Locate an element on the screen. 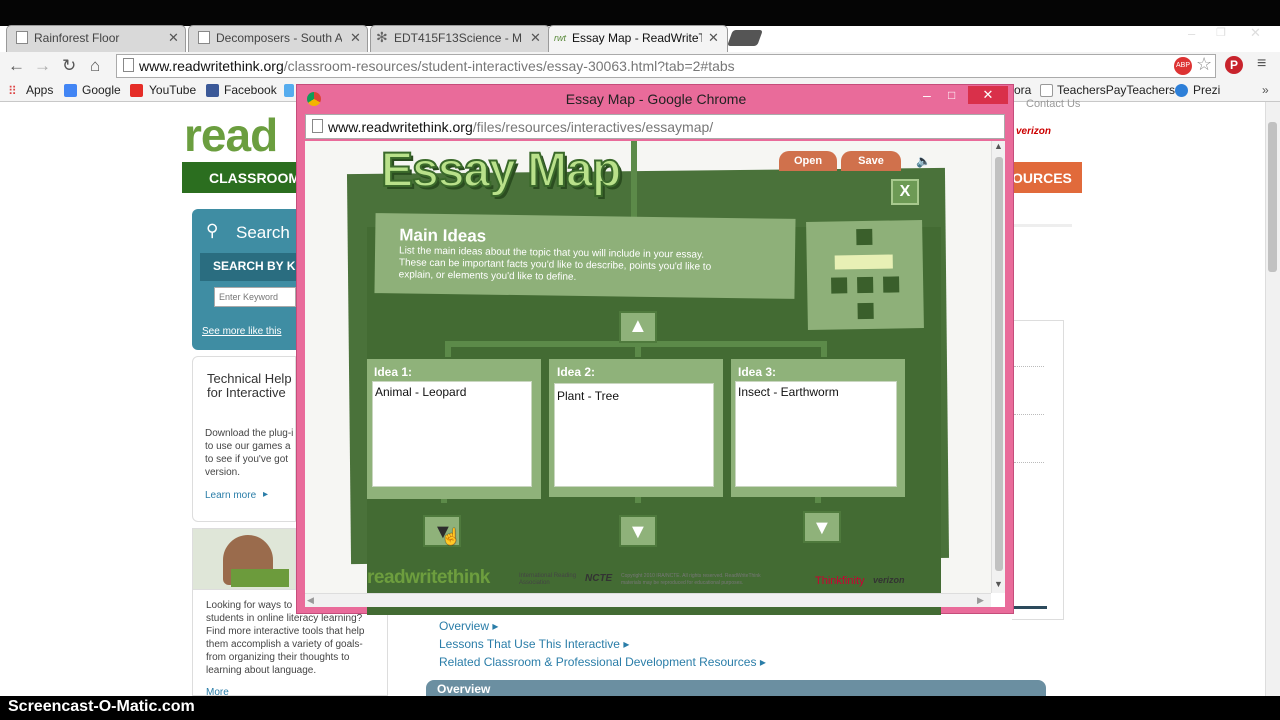  page-scroll-thumb is located at coordinates (1272, 197).